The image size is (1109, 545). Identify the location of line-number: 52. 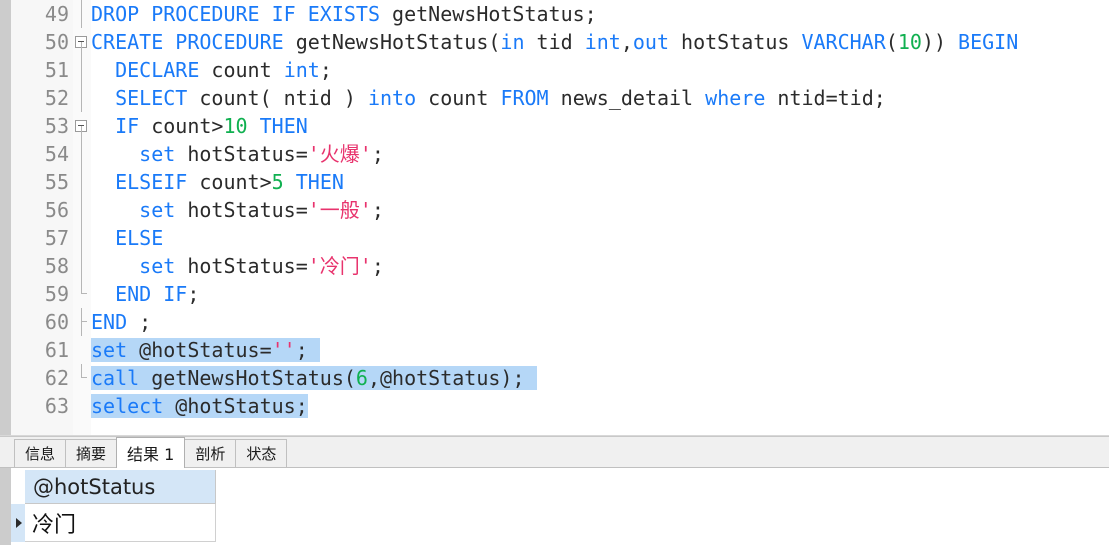
(56, 98).